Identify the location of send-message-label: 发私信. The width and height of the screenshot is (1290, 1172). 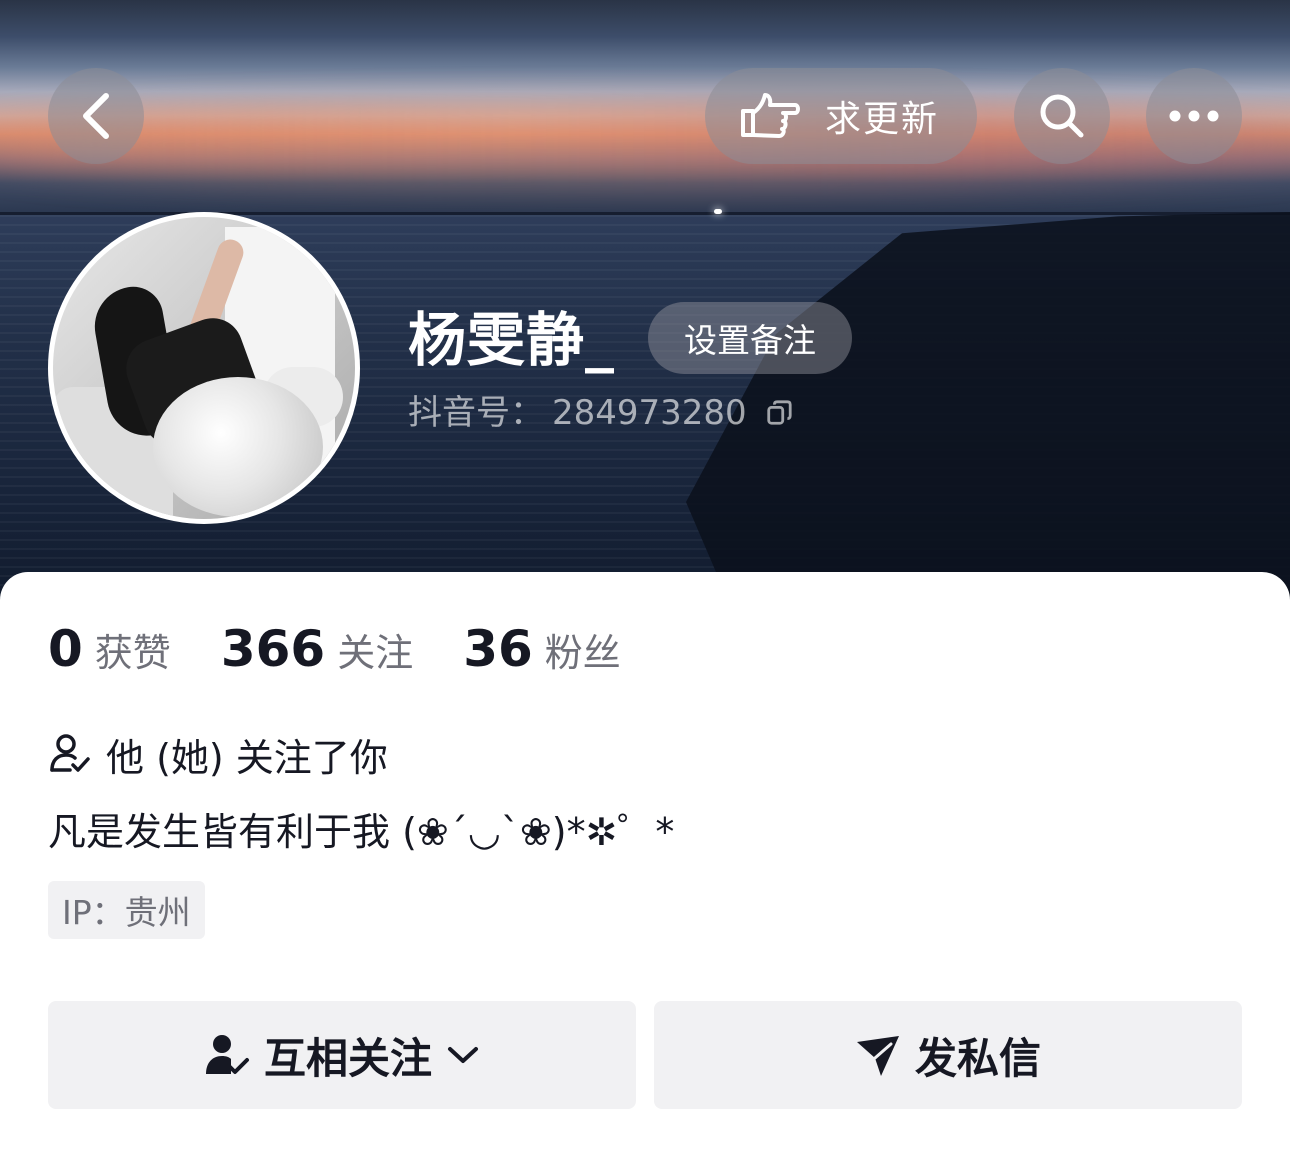
(977, 1058).